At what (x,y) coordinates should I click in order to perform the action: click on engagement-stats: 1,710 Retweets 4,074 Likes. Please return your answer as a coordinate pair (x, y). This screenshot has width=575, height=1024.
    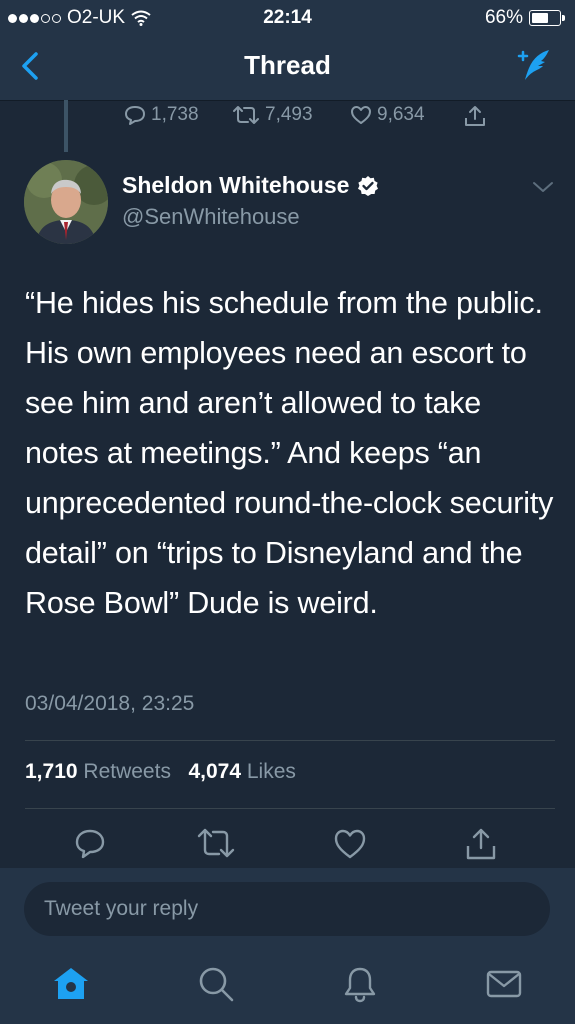
    Looking at the image, I should click on (160, 772).